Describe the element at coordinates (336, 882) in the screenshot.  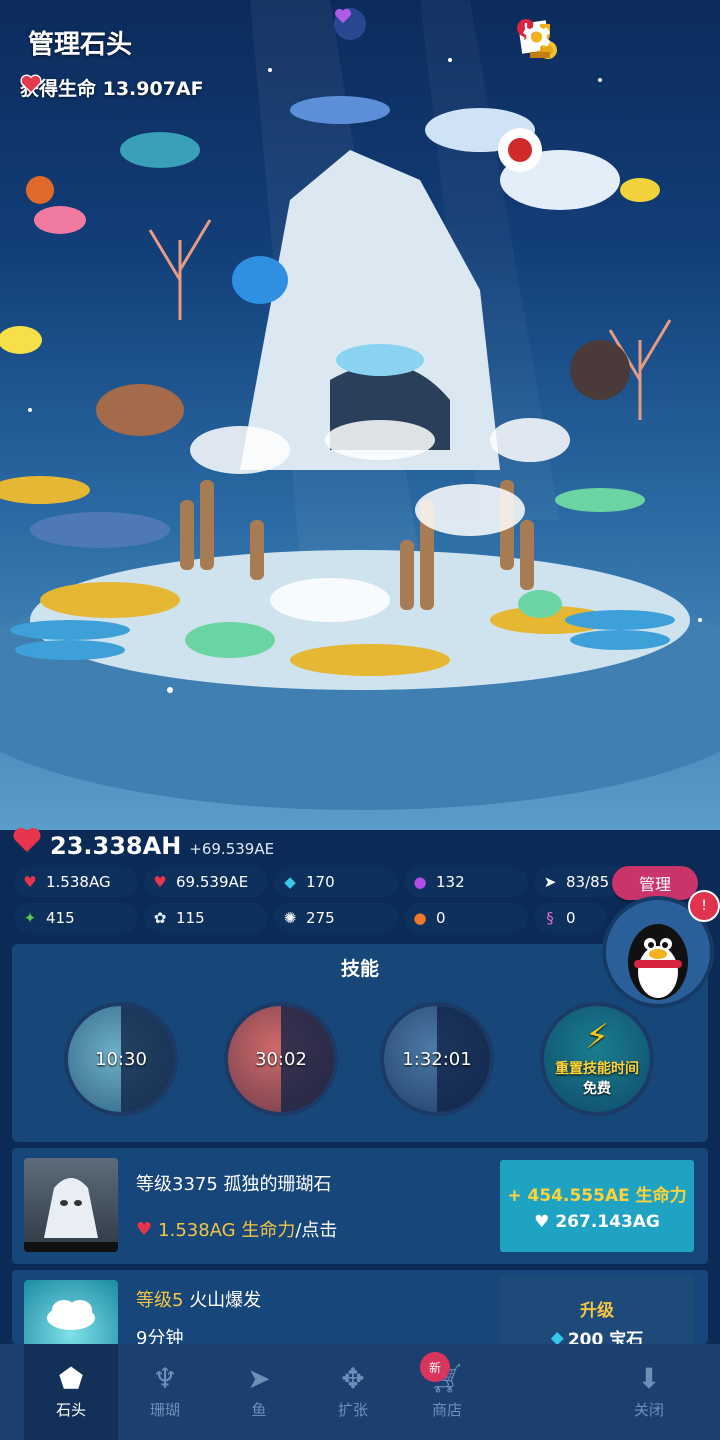
I see `stat-gems: ◆ 170` at that location.